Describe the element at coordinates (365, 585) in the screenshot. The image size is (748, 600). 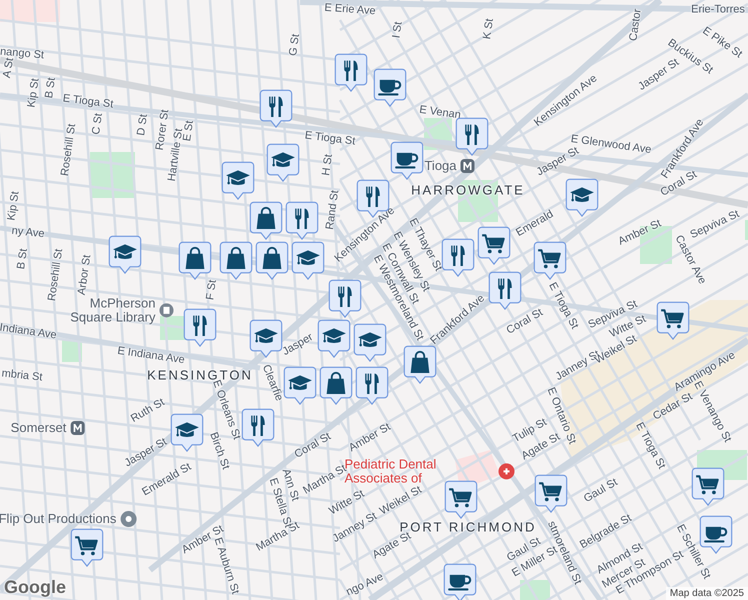
I see `street-label: ngo Ave` at that location.